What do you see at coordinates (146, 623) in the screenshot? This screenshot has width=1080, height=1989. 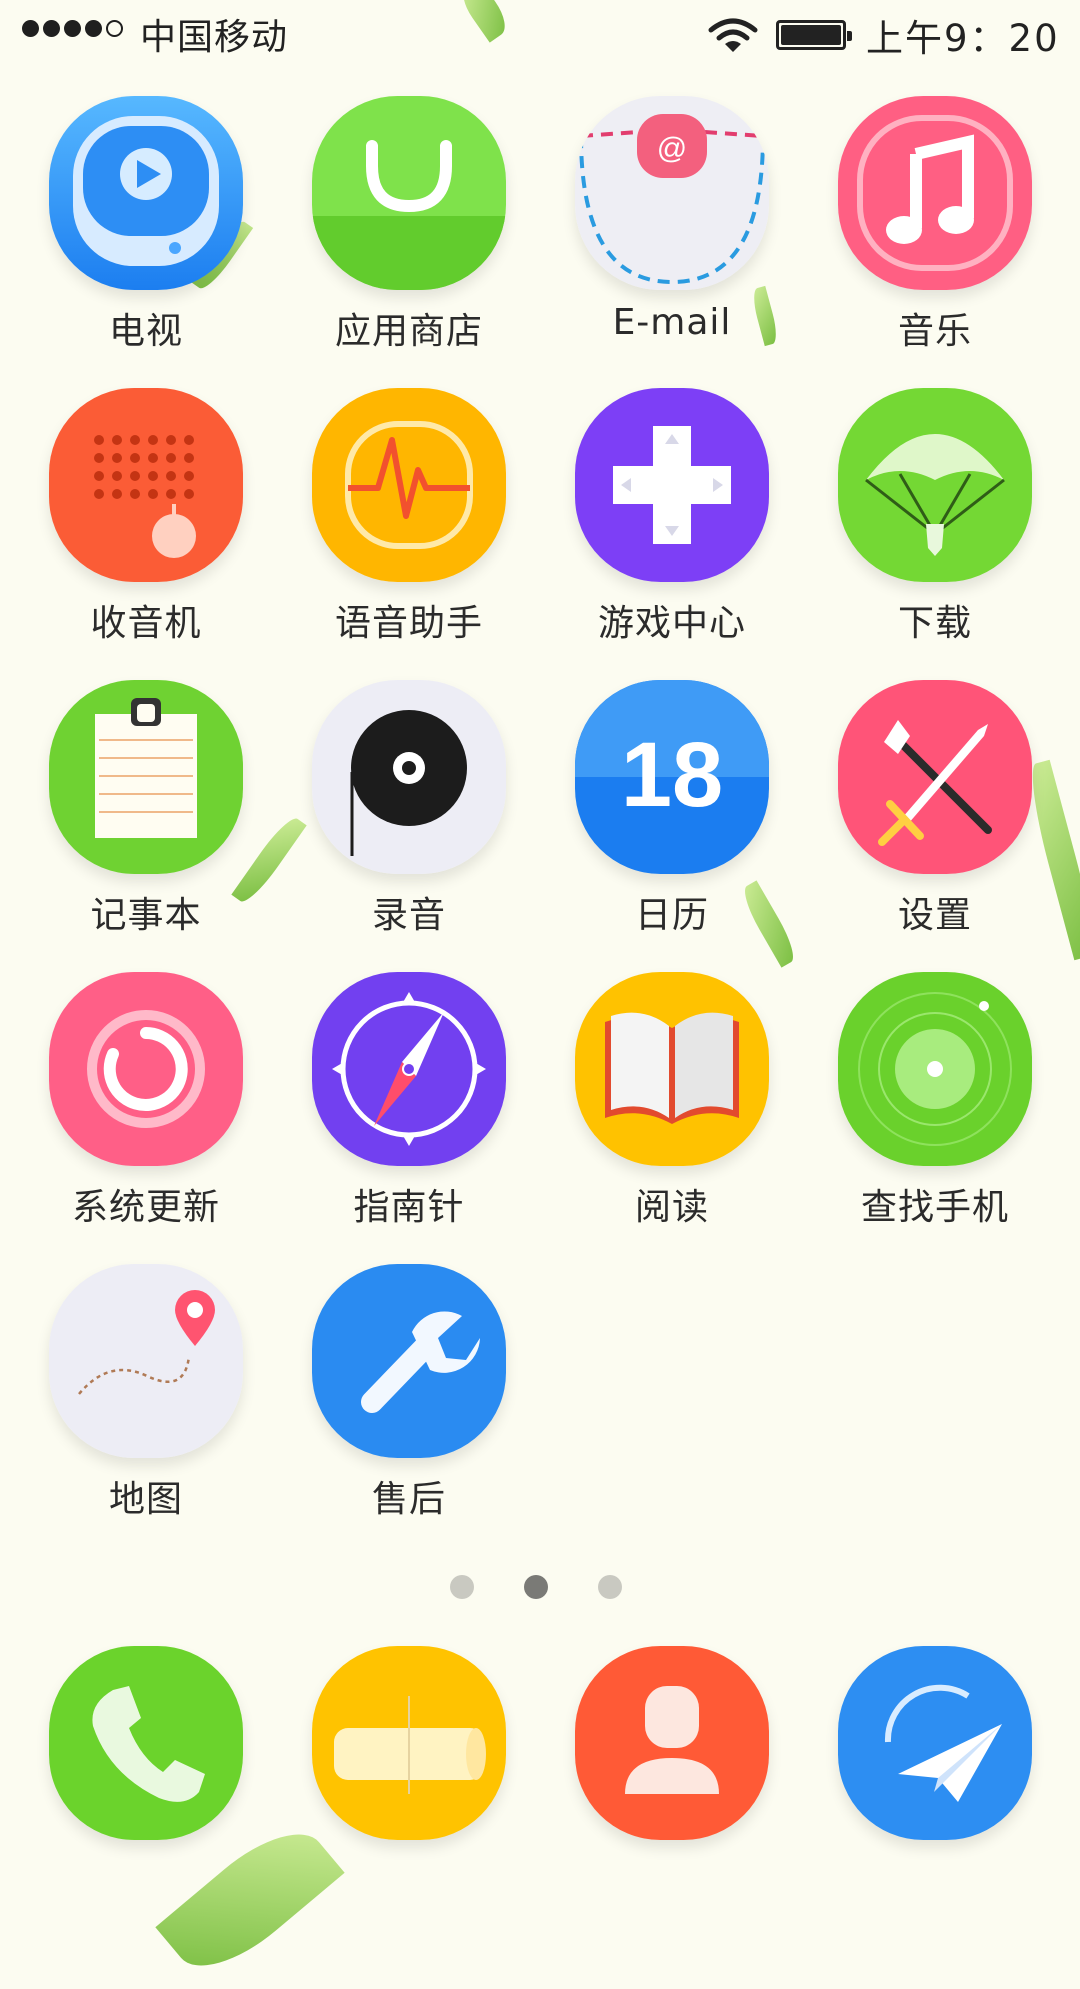 I see `app-label: 收音机` at bounding box center [146, 623].